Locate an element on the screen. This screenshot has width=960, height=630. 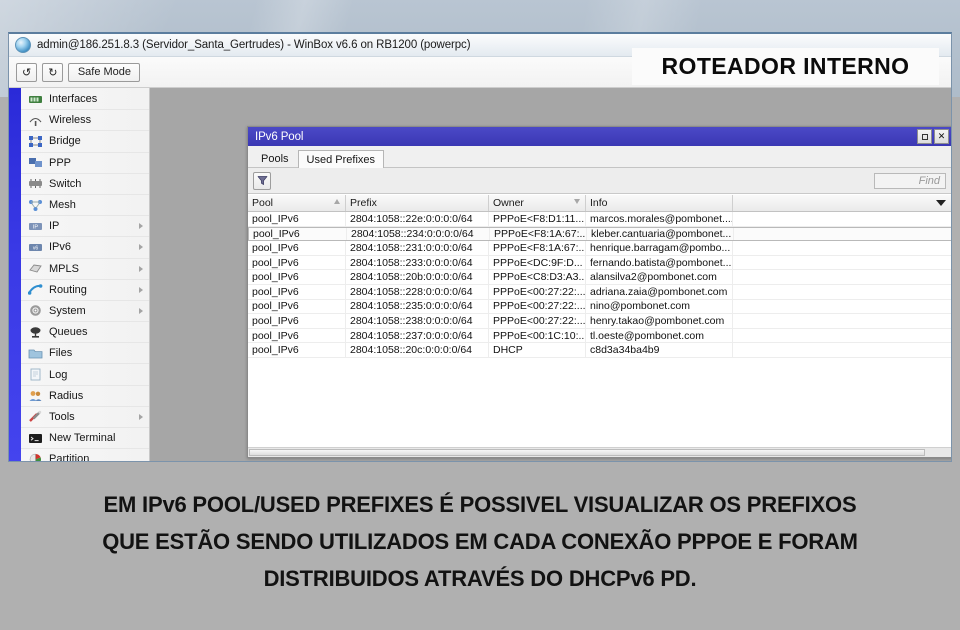
maximize-icon is located at coordinates (924, 136).